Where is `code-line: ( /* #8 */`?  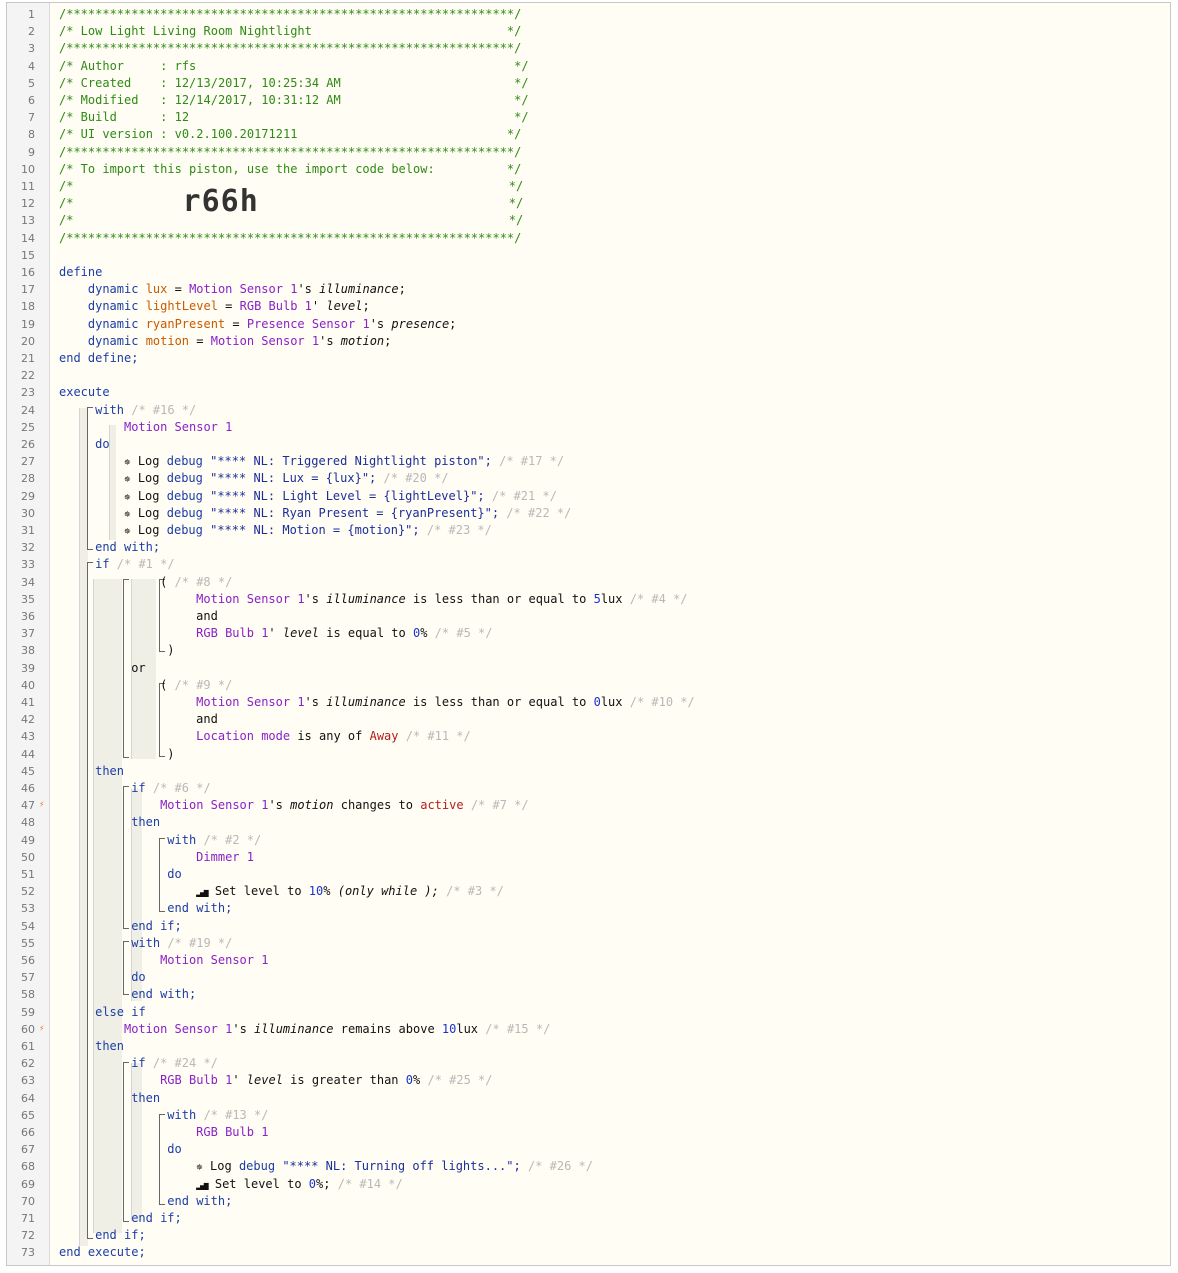
code-line: ( /* #8 */ is located at coordinates (614, 582).